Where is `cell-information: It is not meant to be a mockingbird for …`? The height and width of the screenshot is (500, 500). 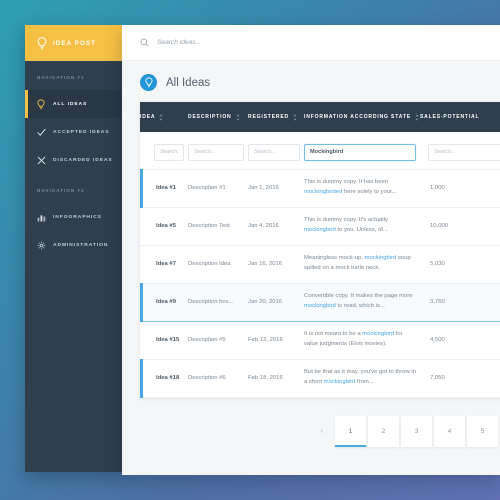 cell-information: It is not meant to be a mockingbird for … is located at coordinates (362, 340).